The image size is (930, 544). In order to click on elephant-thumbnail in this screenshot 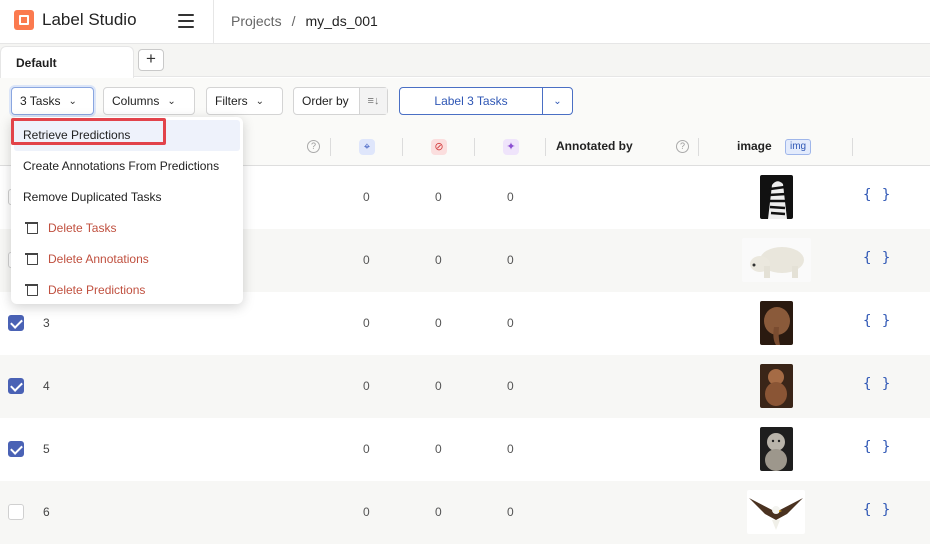, I will do `click(776, 323)`.